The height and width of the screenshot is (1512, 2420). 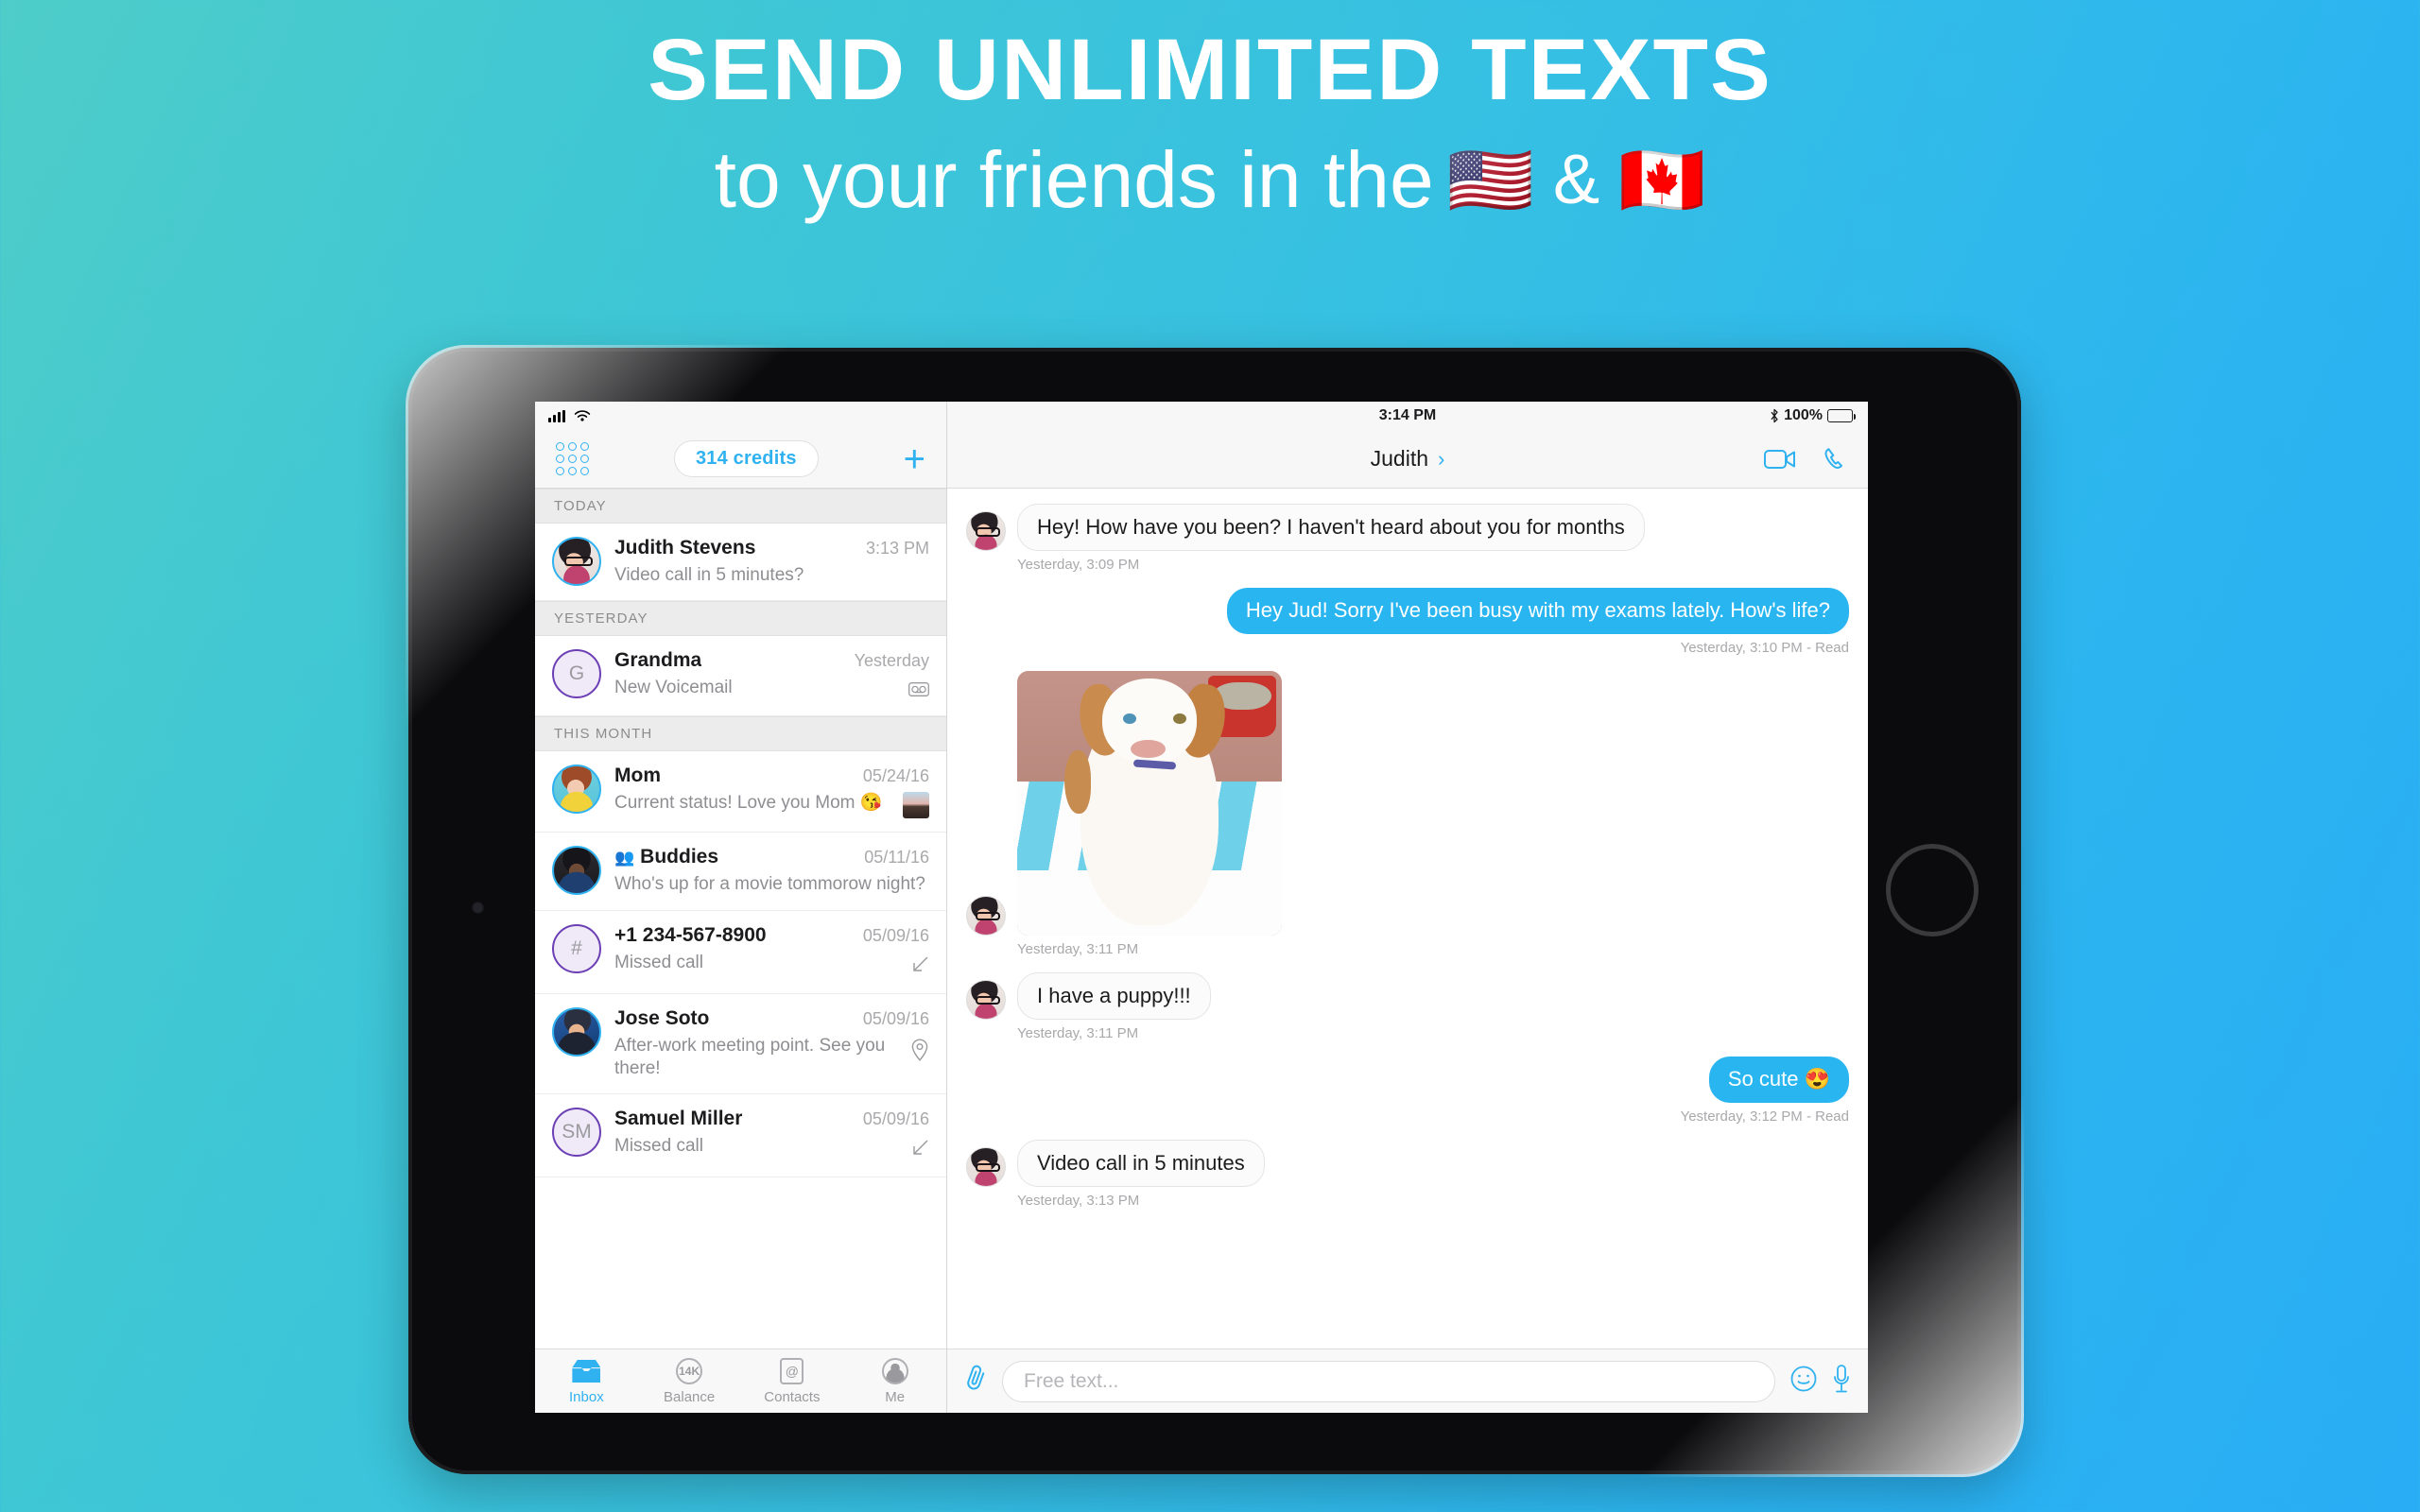 What do you see at coordinates (1662, 179) in the screenshot?
I see `canada-flag-icon: 🇨🇦` at bounding box center [1662, 179].